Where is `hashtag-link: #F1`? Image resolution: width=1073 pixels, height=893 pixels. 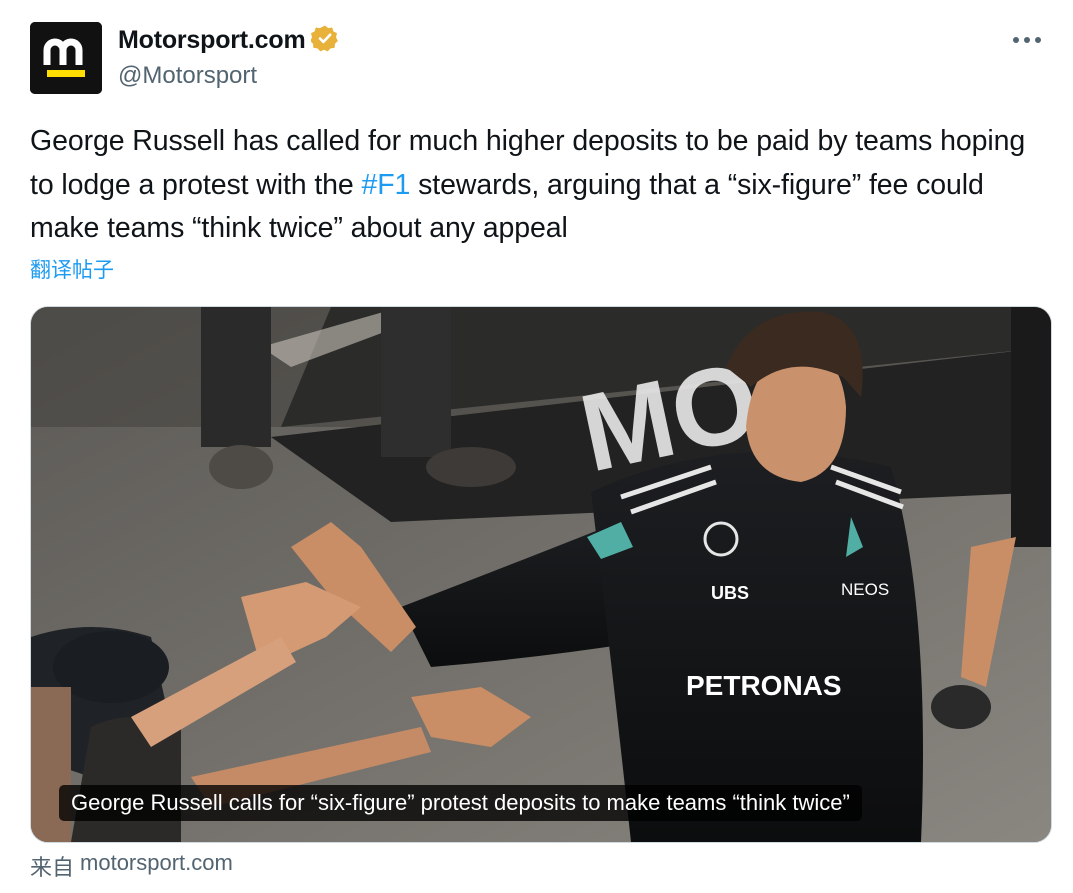 hashtag-link: #F1 is located at coordinates (386, 185).